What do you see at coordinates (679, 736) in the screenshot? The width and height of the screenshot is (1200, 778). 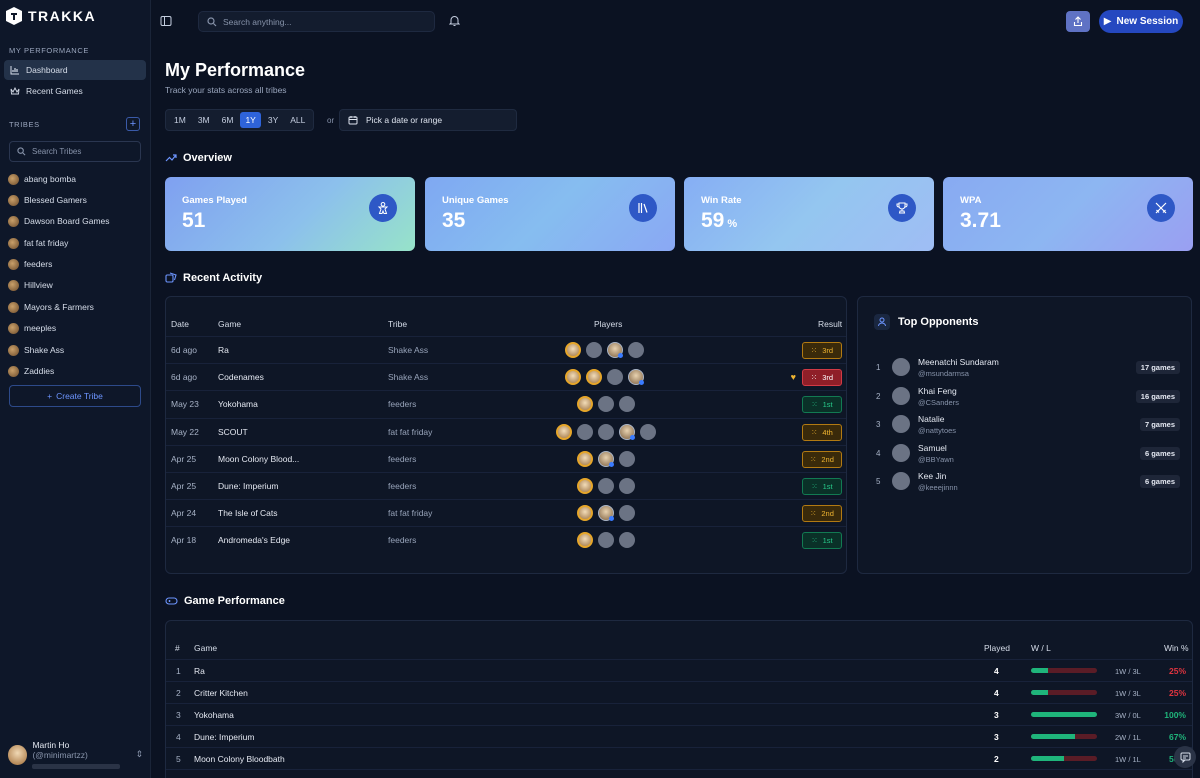 I see `table-row: 4 Dune: Imperium 3 2W / 1L 67%` at bounding box center [679, 736].